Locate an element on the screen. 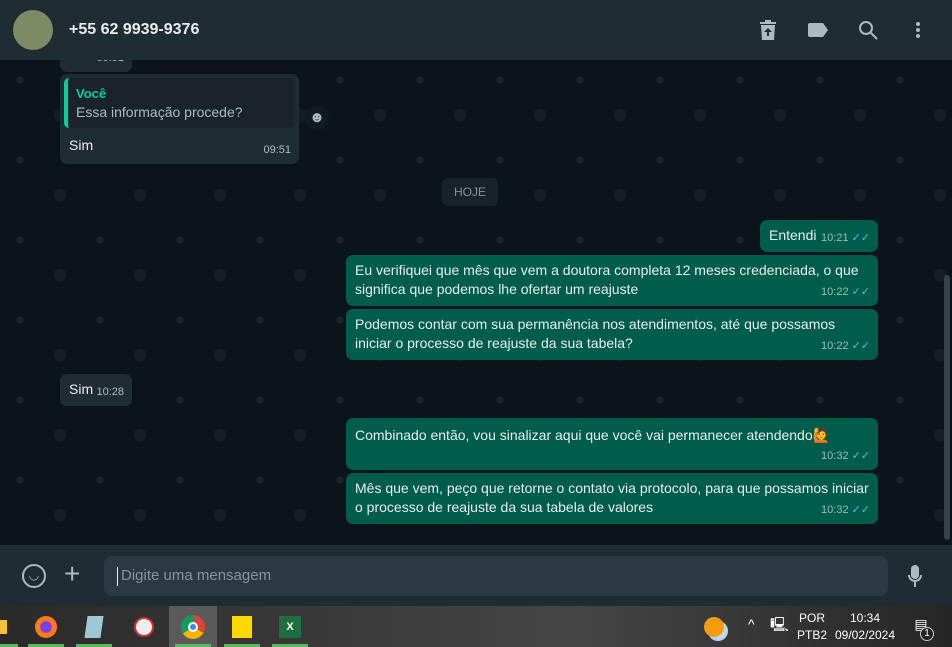  chrome-icon is located at coordinates (193, 626).